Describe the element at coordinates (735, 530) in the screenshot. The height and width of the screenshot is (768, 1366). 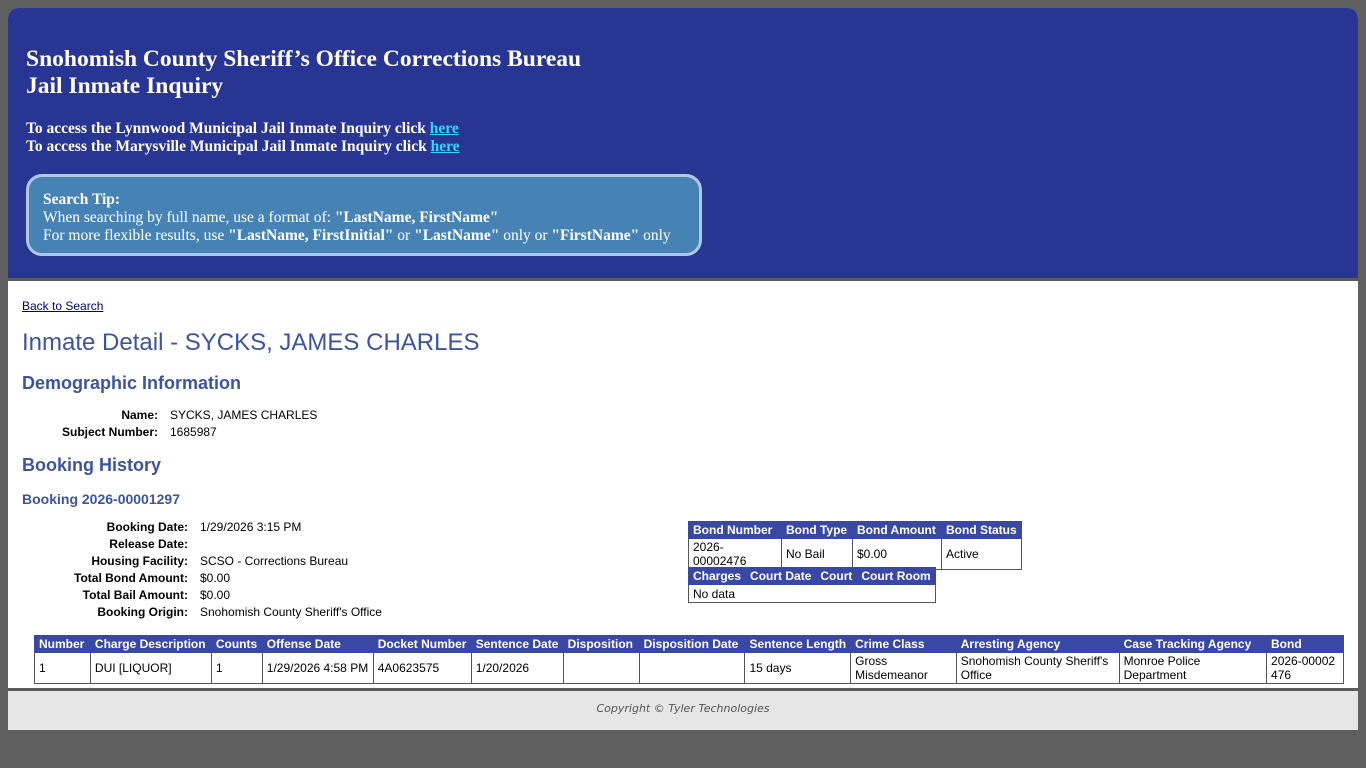
I see `bond-number-header: Bond Number` at that location.